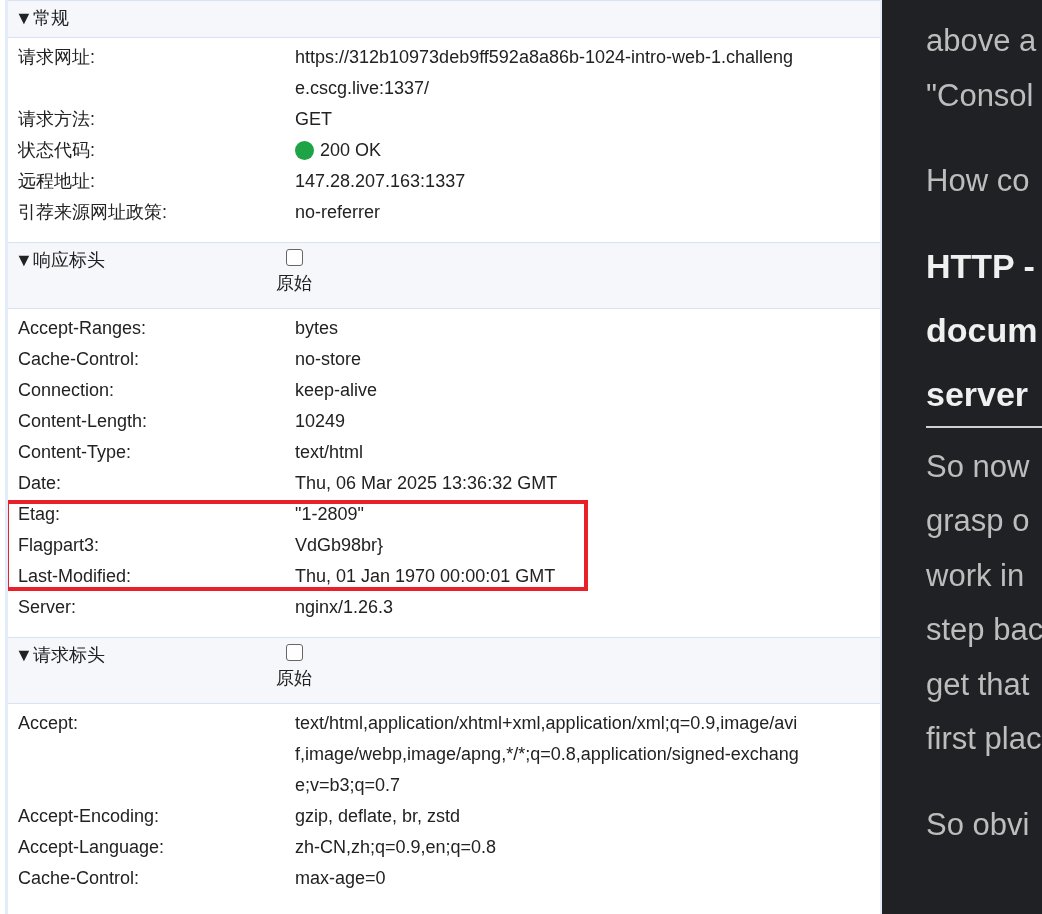  What do you see at coordinates (317, 328) in the screenshot?
I see `header-value: bytes` at bounding box center [317, 328].